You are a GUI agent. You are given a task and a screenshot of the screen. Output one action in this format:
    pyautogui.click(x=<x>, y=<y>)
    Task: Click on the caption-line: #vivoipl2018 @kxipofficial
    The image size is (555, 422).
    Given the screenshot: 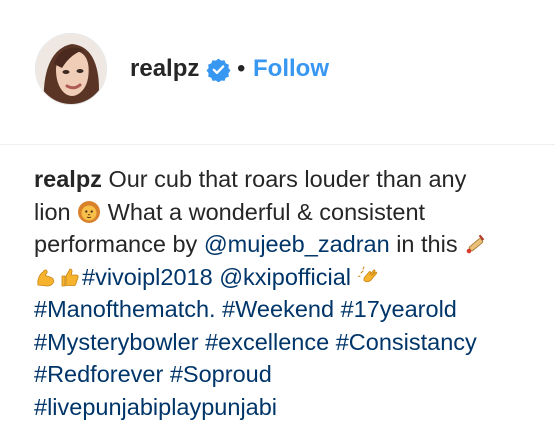 What is the action you would take?
    pyautogui.click(x=291, y=277)
    